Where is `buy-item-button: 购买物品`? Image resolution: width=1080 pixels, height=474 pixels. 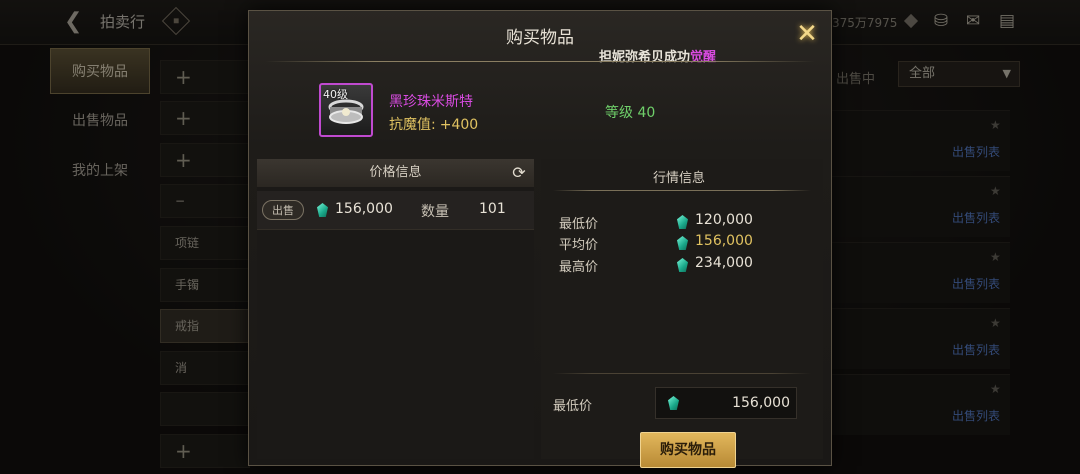
buy-item-button: 购买物品 is located at coordinates (688, 450).